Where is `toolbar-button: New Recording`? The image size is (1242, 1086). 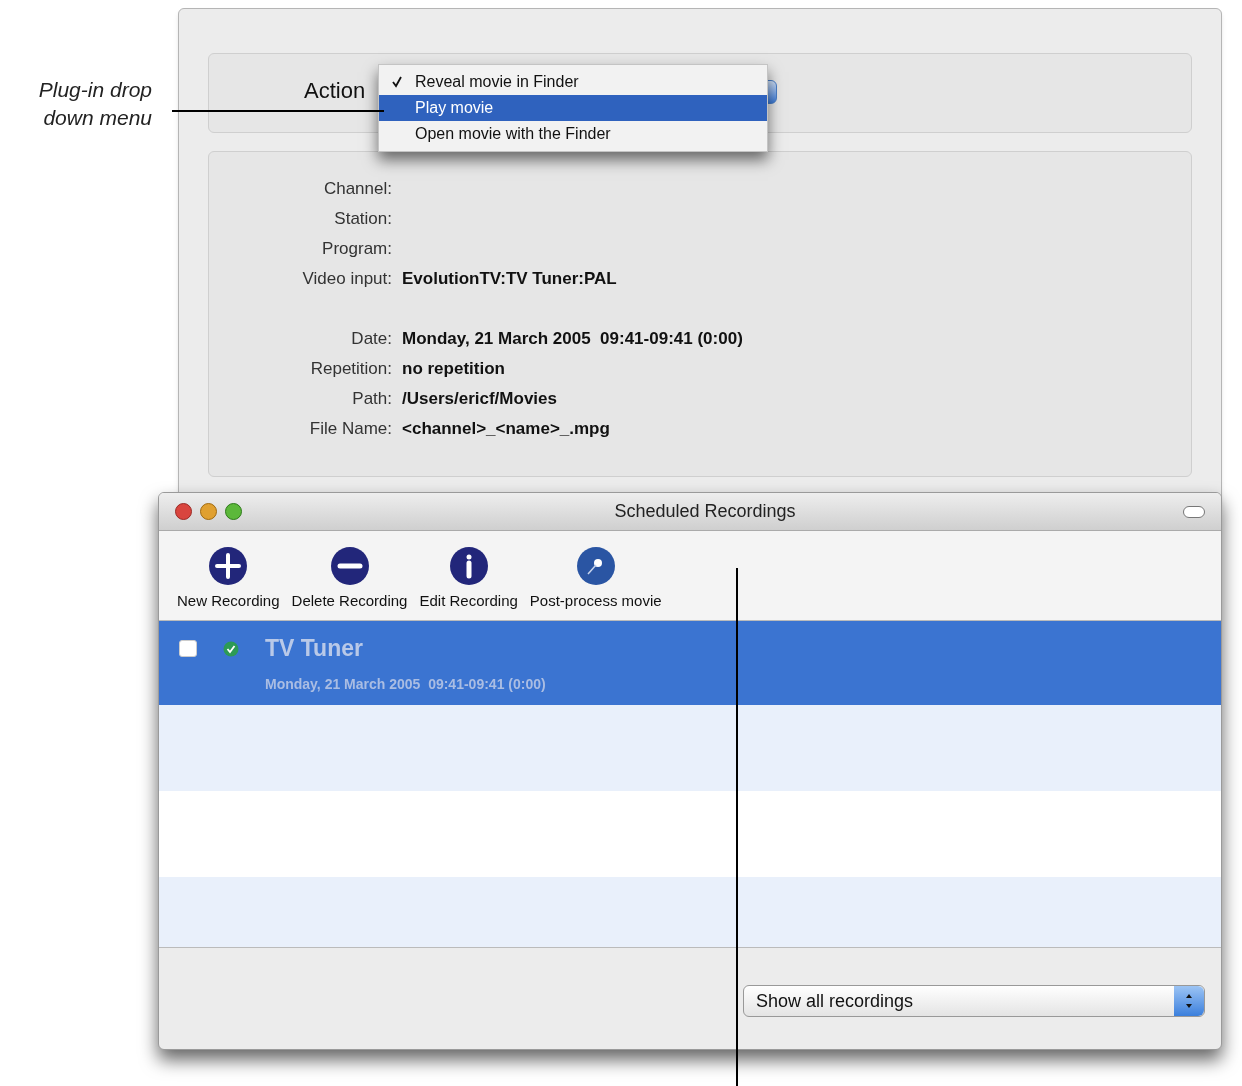
toolbar-button: New Recording is located at coordinates (228, 578).